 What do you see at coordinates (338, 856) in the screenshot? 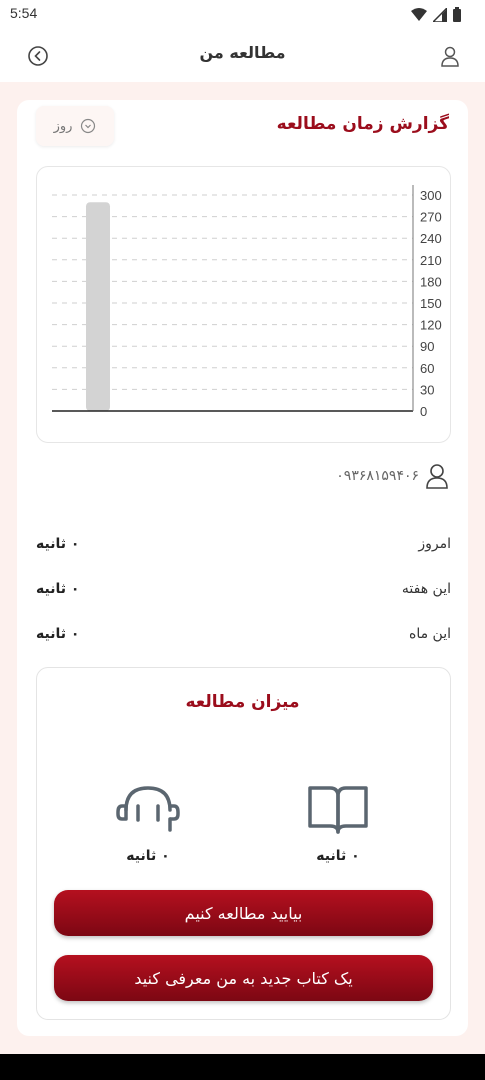
I see `reading-value: ۰ ثانیه` at bounding box center [338, 856].